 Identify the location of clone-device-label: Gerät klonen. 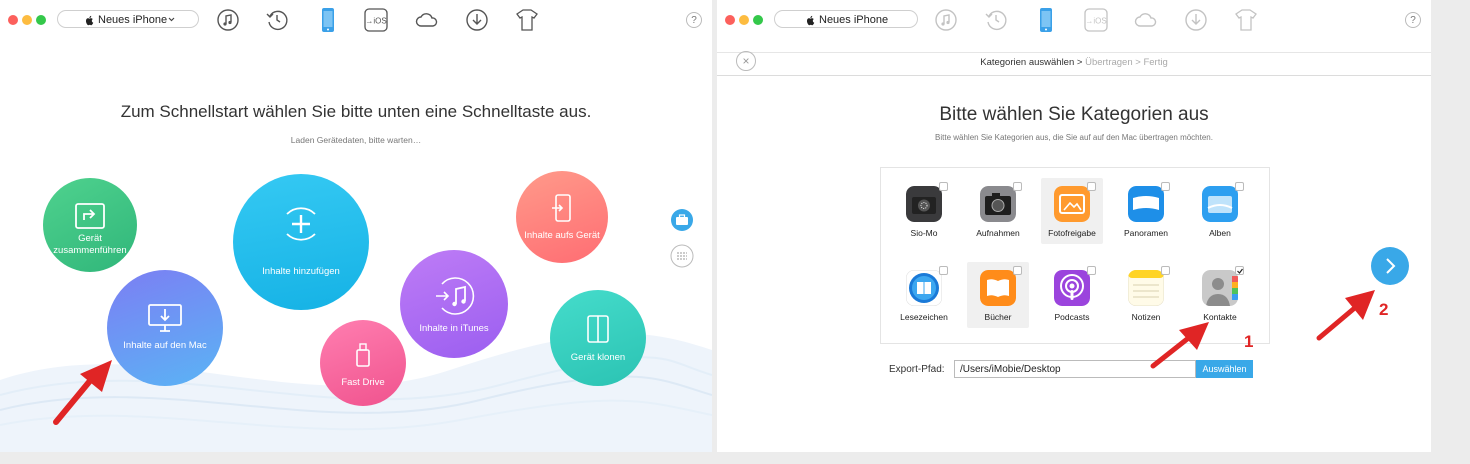
(598, 357).